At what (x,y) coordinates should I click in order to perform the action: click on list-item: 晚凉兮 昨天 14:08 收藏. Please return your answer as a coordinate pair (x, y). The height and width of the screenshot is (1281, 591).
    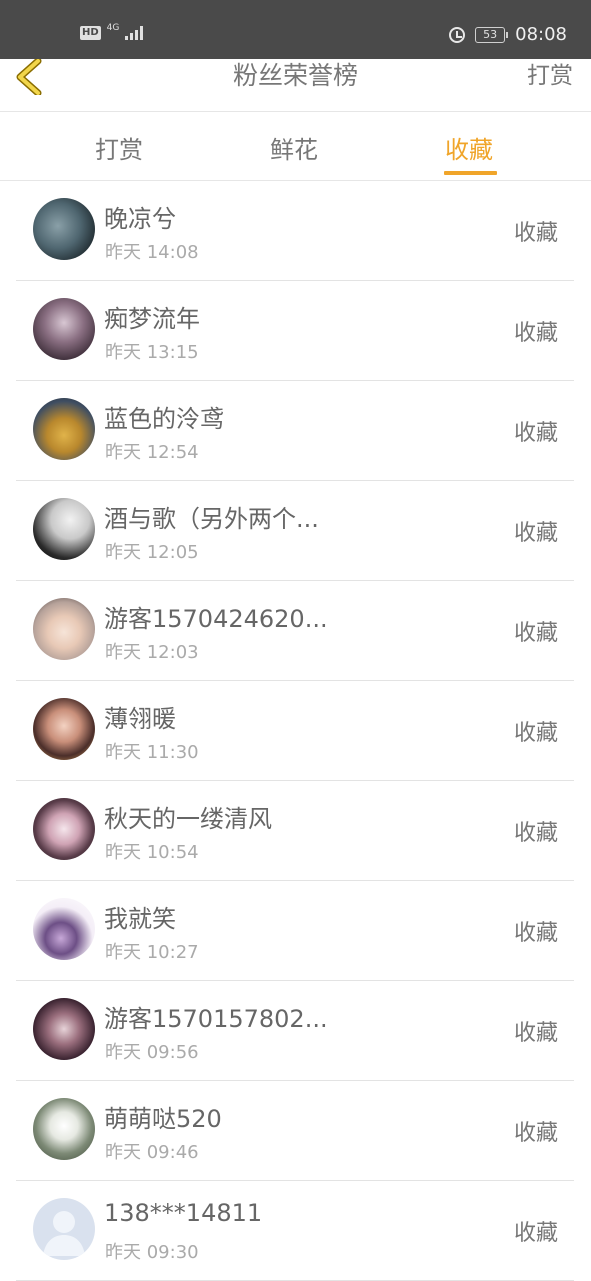
    Looking at the image, I should click on (295, 231).